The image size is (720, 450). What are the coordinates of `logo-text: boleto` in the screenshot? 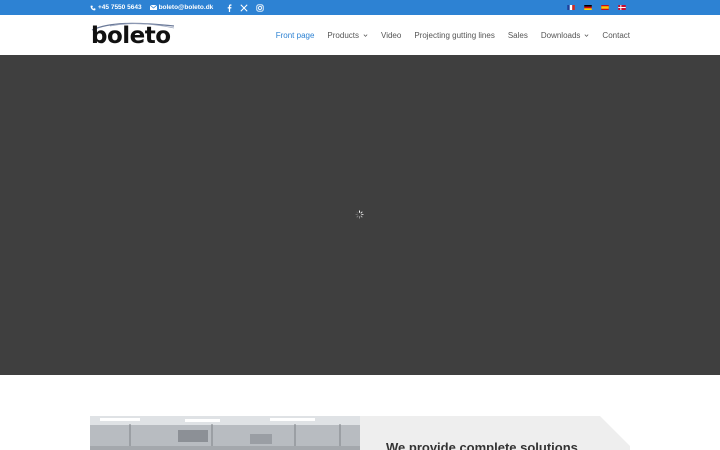 It's located at (131, 36).